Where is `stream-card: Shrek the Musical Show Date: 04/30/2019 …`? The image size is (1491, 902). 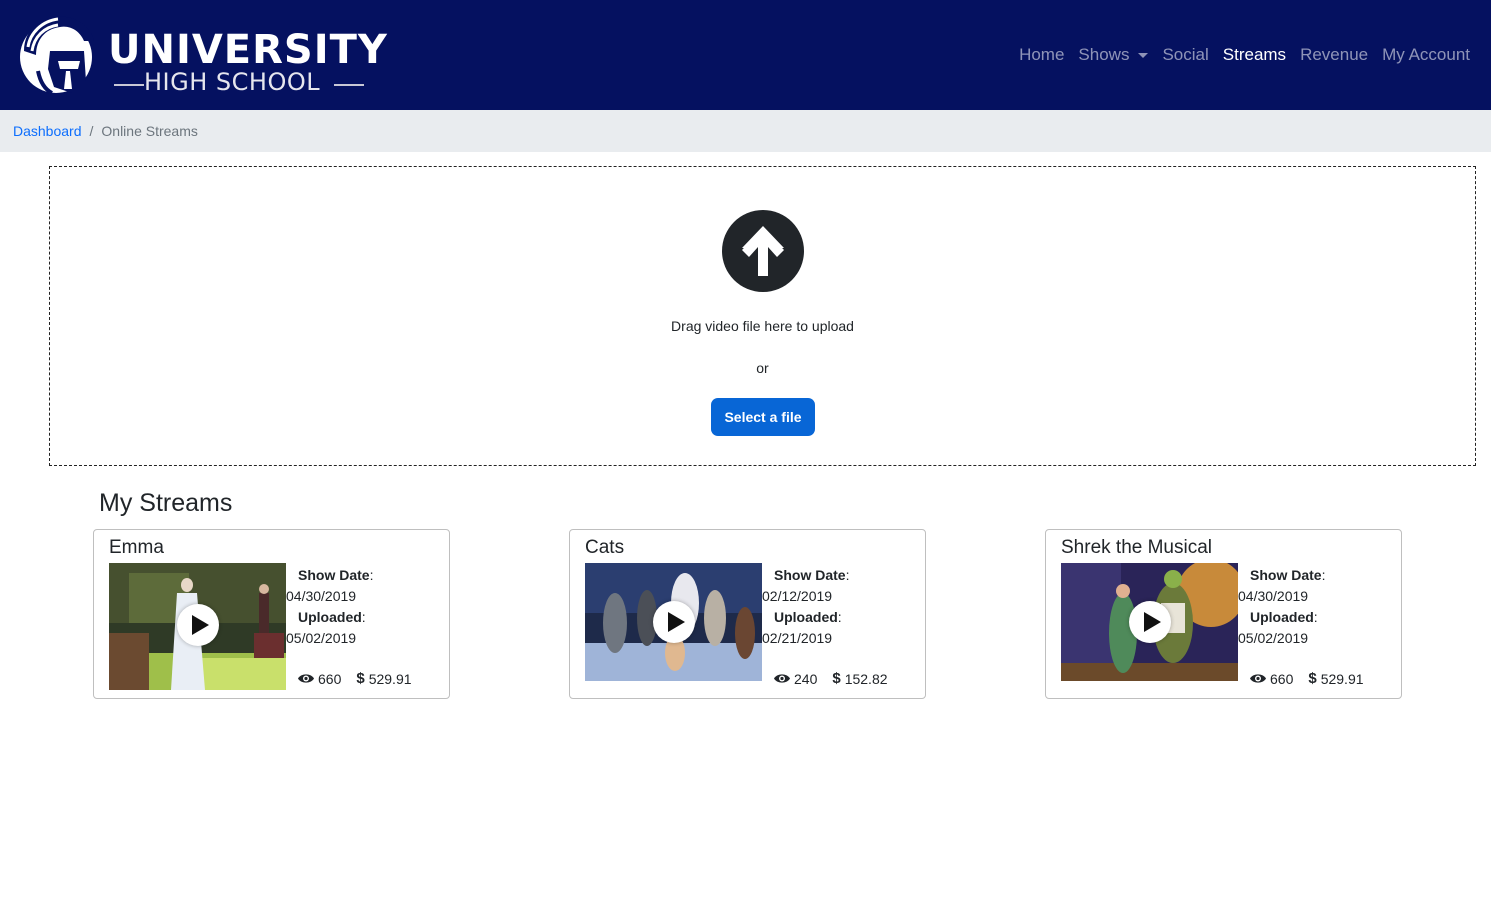 stream-card: Shrek the Musical Show Date: 04/30/2019 … is located at coordinates (1223, 614).